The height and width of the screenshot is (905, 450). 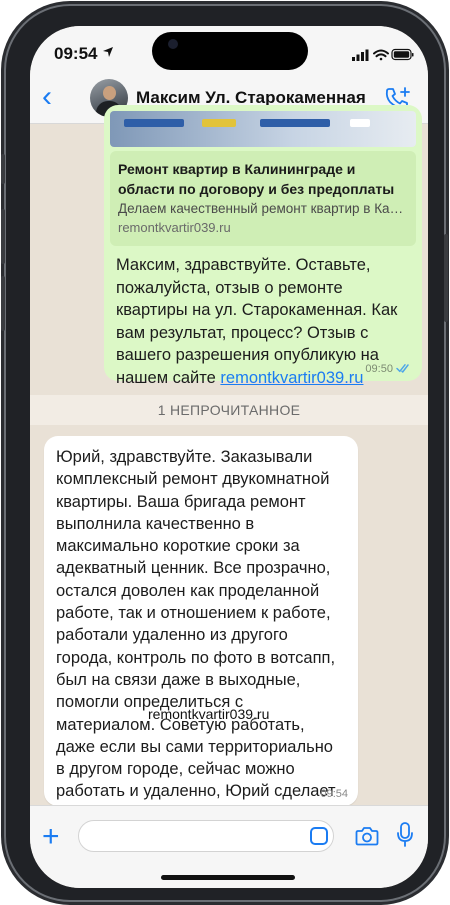 I want to click on battery-icon, so click(x=402, y=54).